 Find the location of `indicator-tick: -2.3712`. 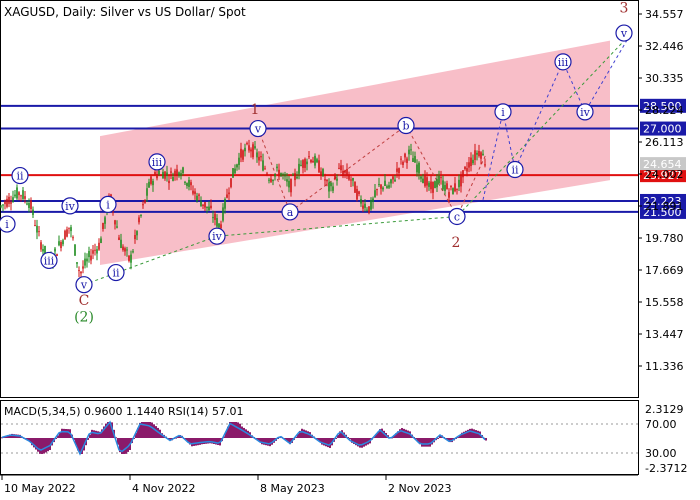

indicator-tick: -2.3712 is located at coordinates (666, 468).